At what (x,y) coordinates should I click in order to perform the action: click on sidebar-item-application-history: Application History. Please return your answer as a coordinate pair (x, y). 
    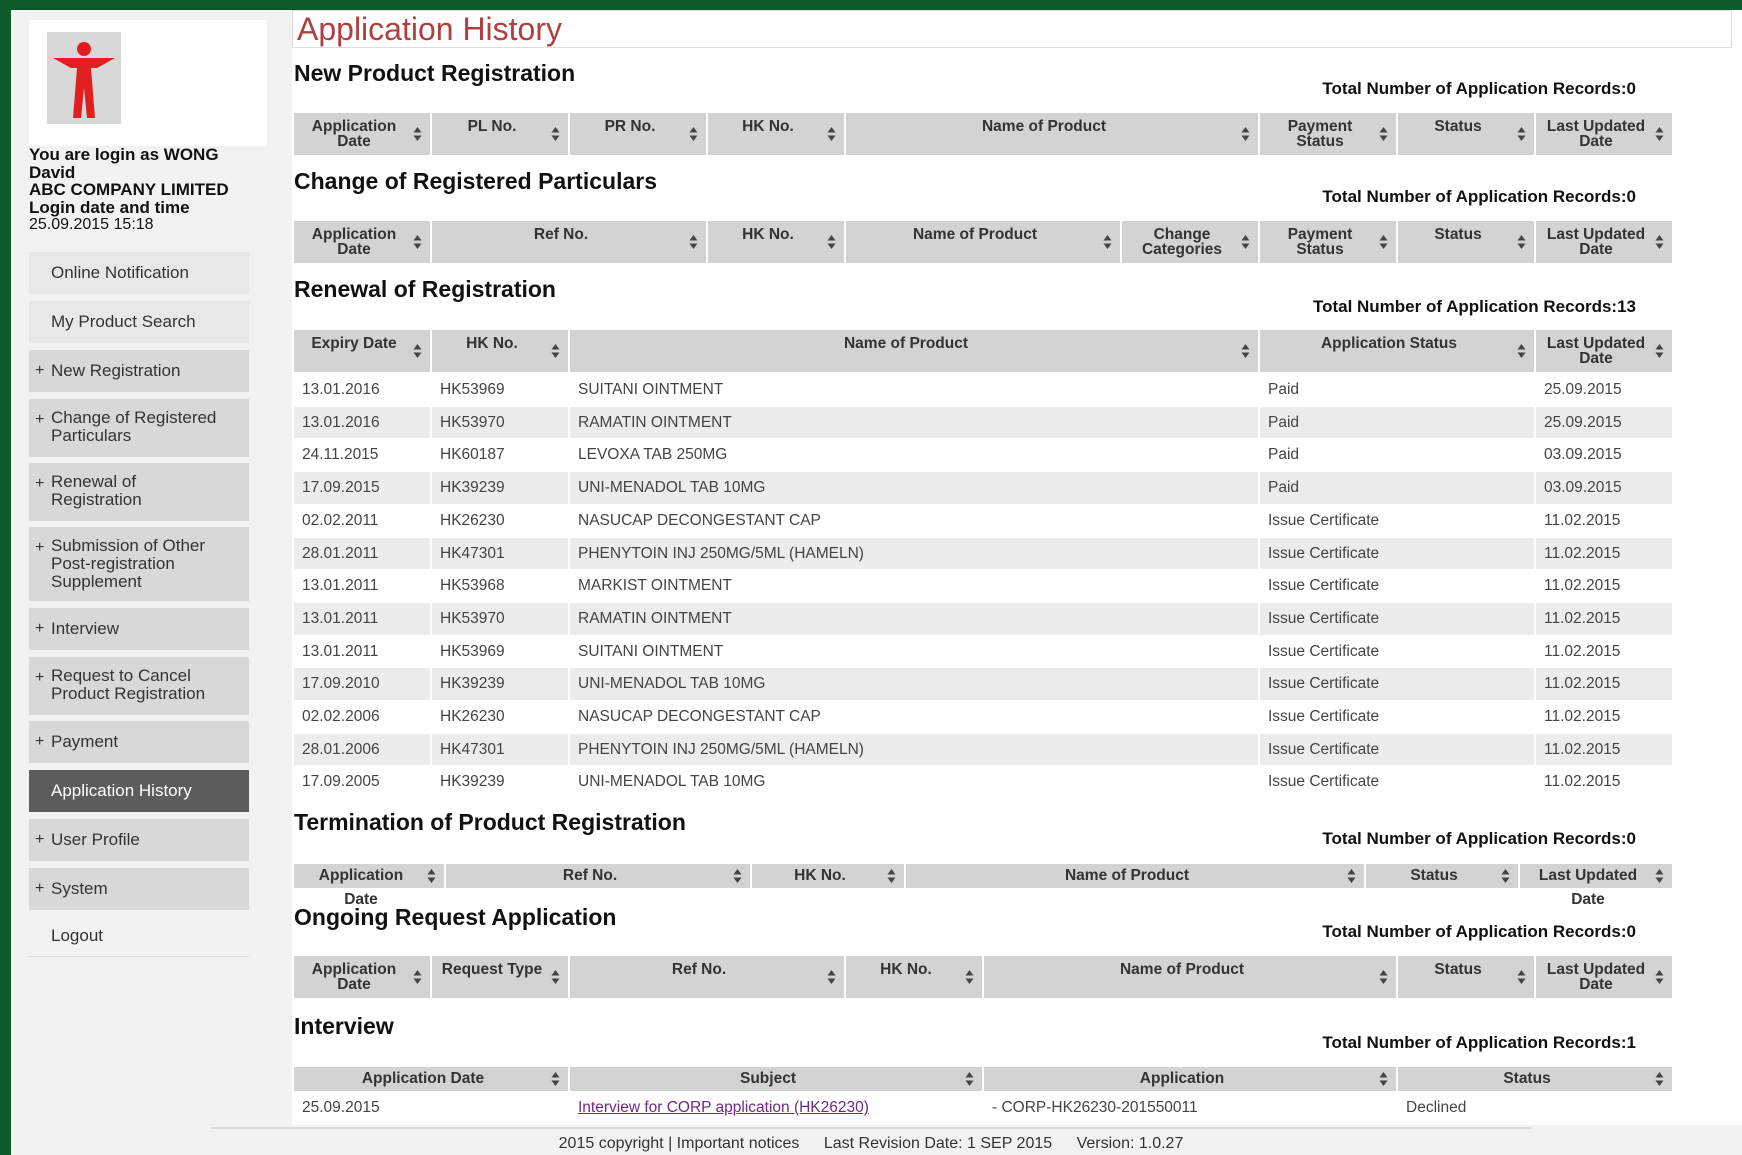
    Looking at the image, I should click on (139, 791).